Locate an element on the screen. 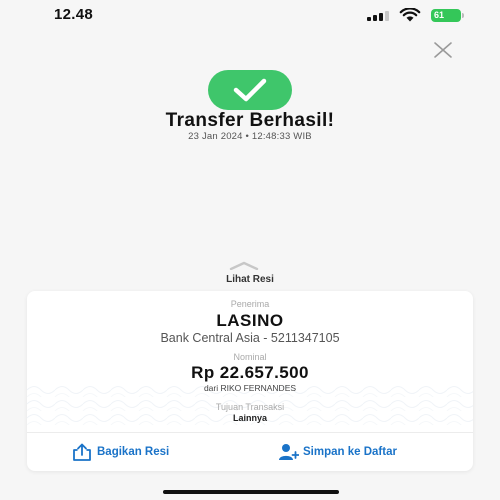  transaction-purpose: Lainnya is located at coordinates (249, 418).